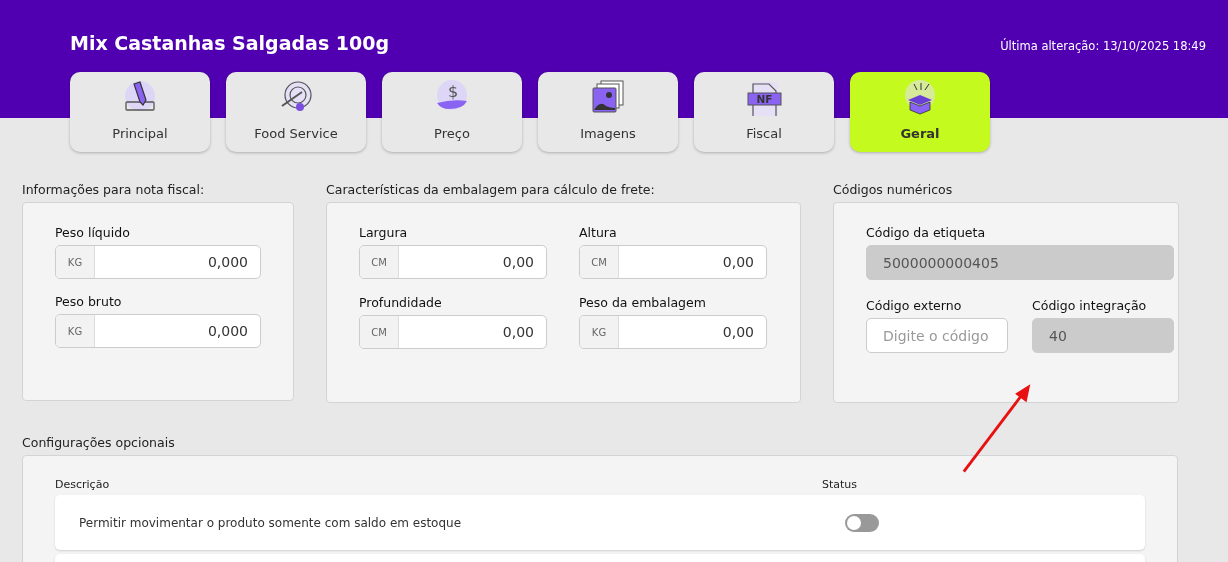 The width and height of the screenshot is (1228, 562). I want to click on product-title: Mix Castanhas Salgadas 100g, so click(230, 43).